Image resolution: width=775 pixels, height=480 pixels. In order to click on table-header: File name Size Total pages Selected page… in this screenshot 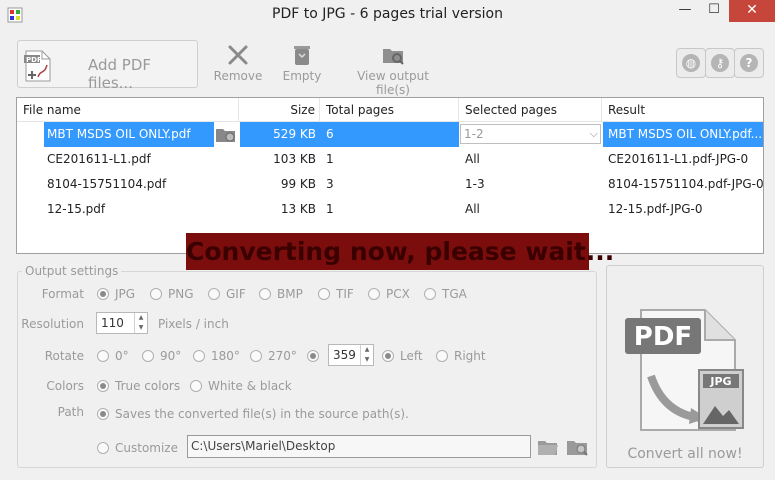, I will do `click(390, 110)`.